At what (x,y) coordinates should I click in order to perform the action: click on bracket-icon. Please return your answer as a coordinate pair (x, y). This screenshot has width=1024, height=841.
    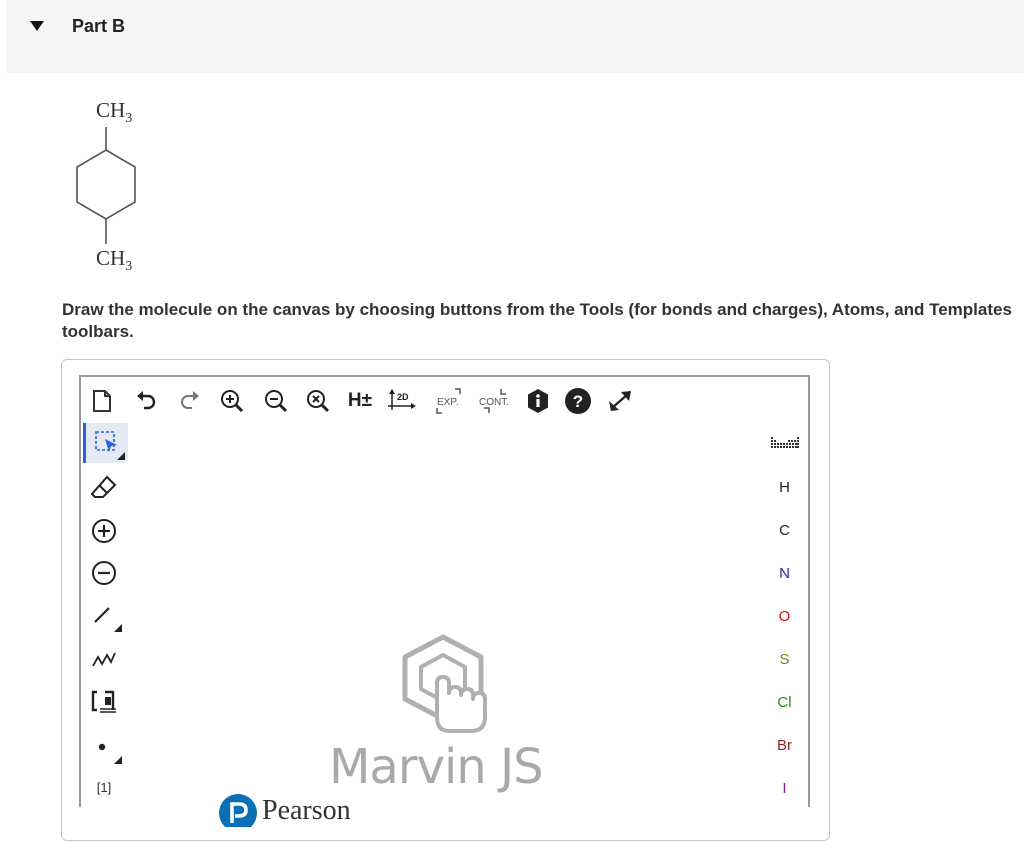
    Looking at the image, I should click on (103, 701).